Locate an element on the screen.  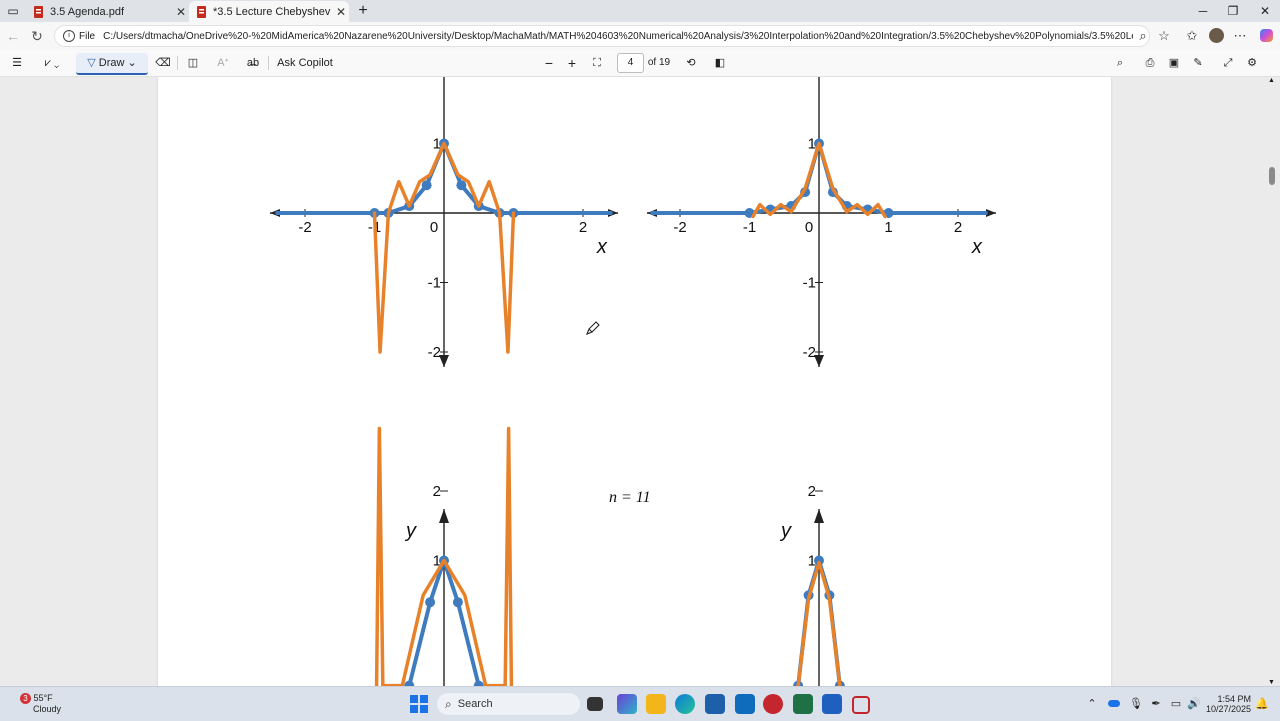
y-tick-label: -2 is located at coordinates (809, 352).